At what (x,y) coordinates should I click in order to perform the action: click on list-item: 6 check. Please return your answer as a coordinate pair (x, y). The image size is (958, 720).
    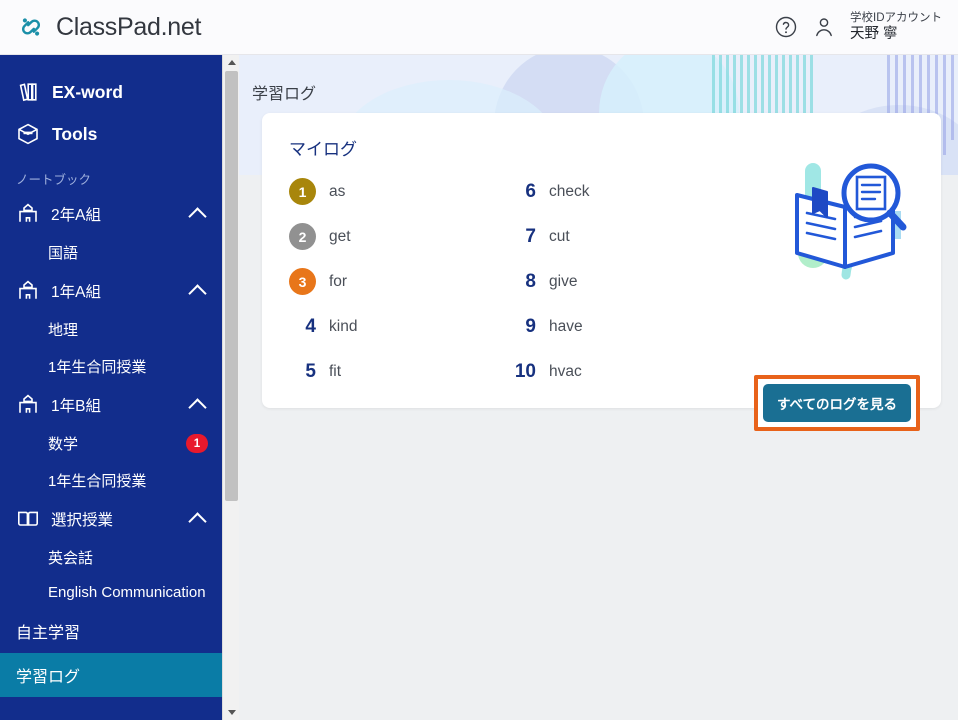
    Looking at the image, I should click on (604, 191).